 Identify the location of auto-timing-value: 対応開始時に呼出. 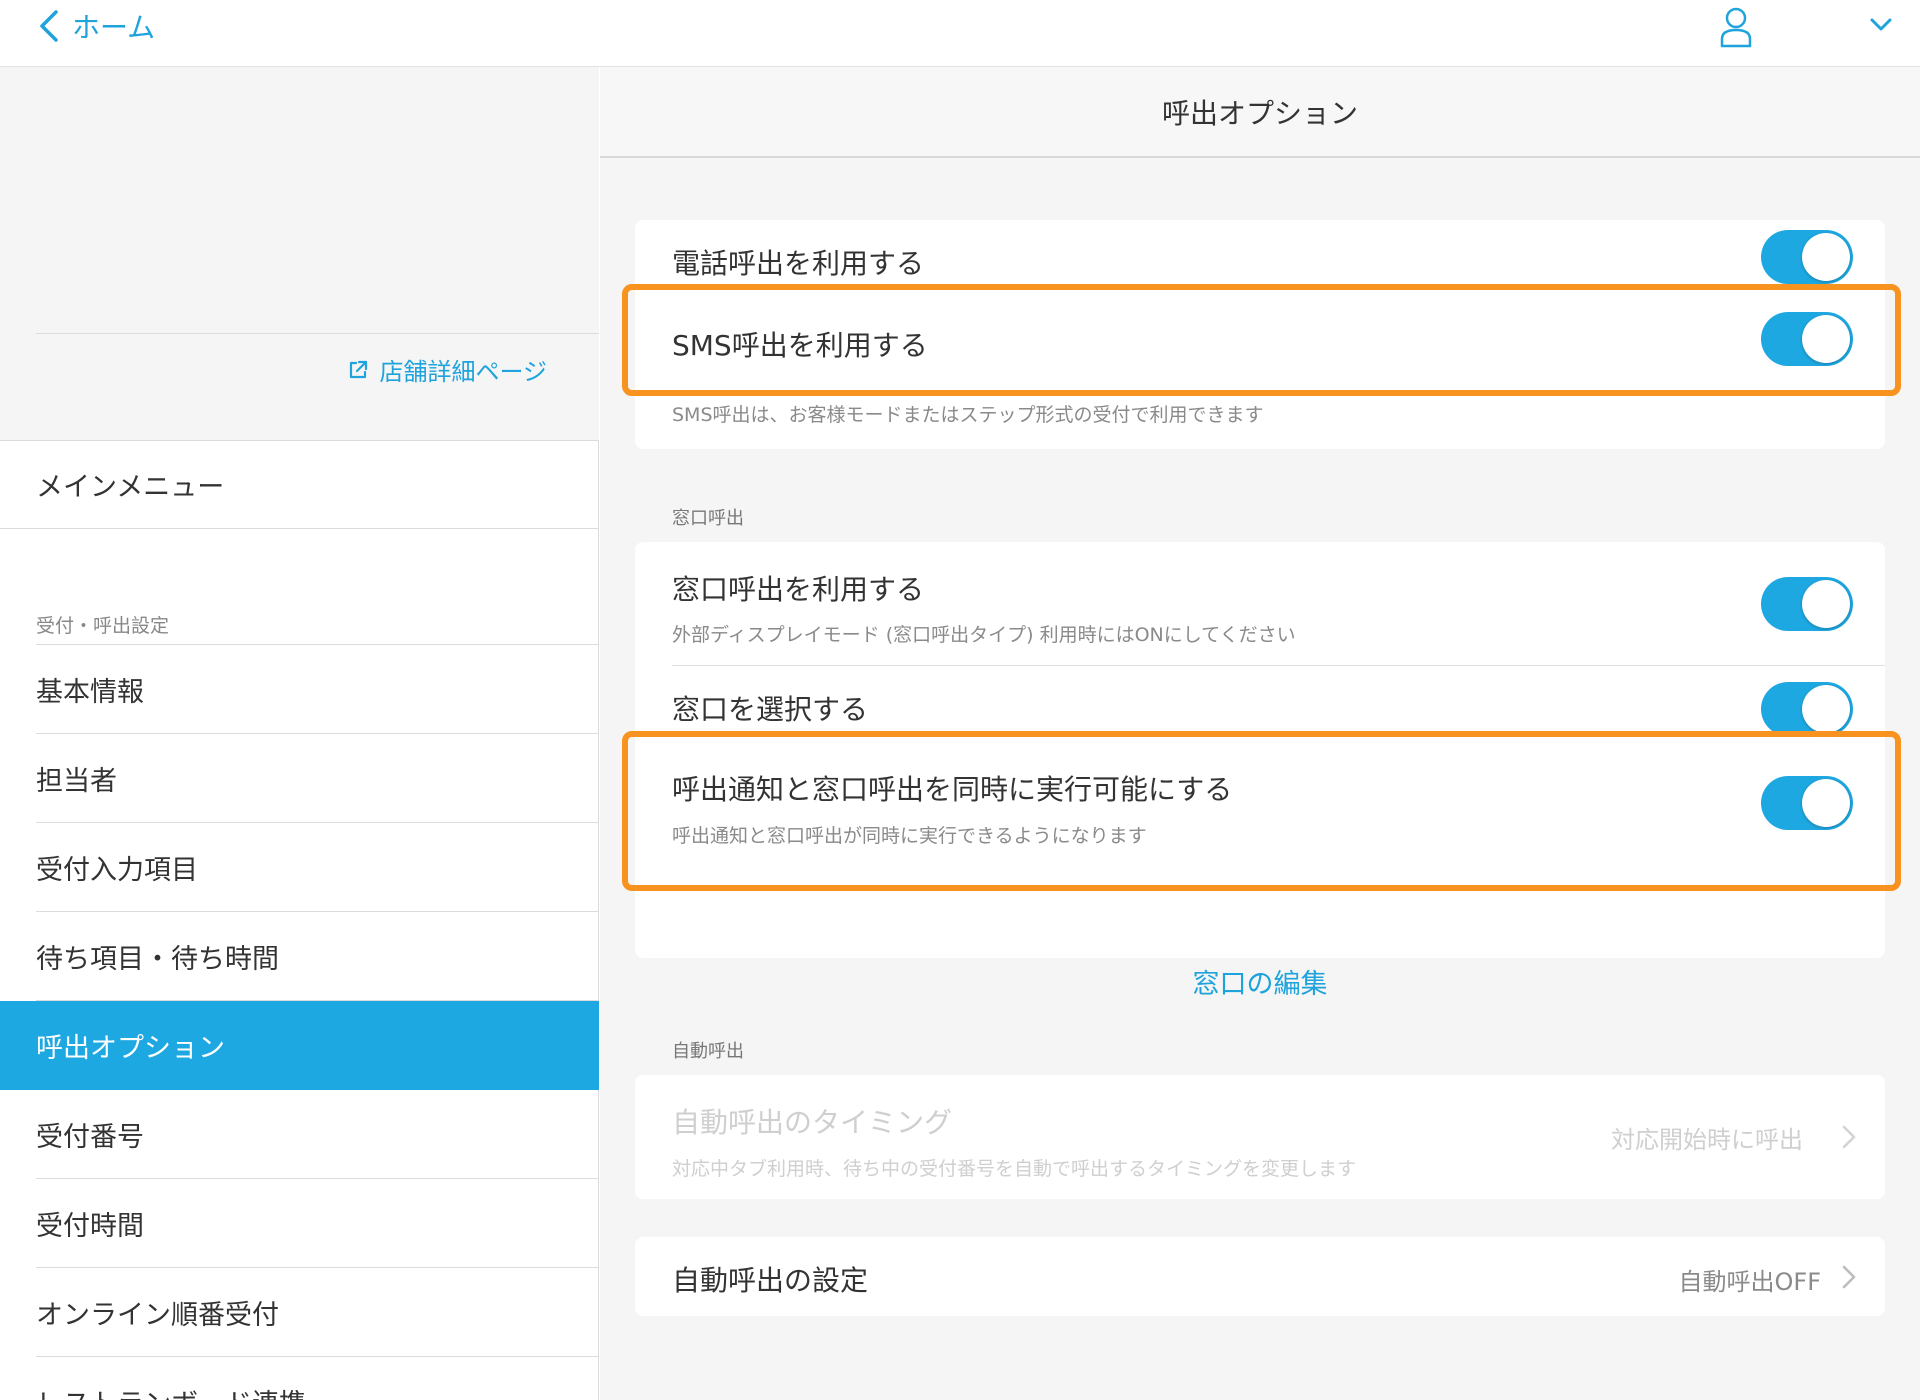
(1707, 1140).